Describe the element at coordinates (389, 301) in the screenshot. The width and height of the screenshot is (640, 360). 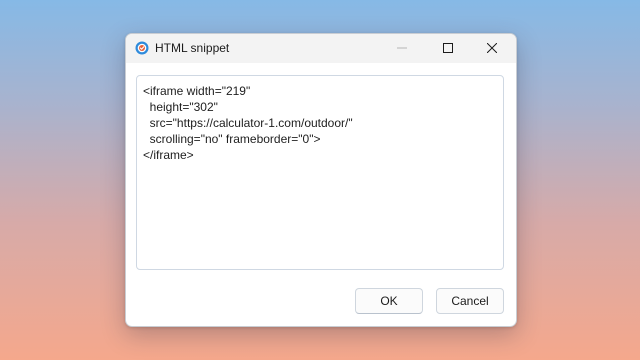
I see `ok-button: OK` at that location.